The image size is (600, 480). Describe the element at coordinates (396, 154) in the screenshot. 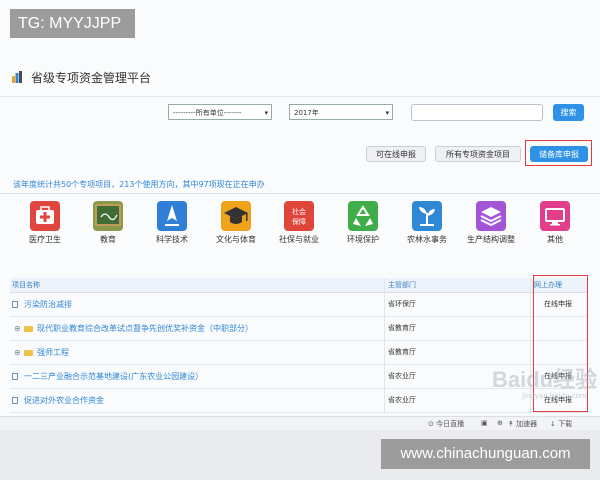

I see `online-report-button: 可在线申报` at that location.